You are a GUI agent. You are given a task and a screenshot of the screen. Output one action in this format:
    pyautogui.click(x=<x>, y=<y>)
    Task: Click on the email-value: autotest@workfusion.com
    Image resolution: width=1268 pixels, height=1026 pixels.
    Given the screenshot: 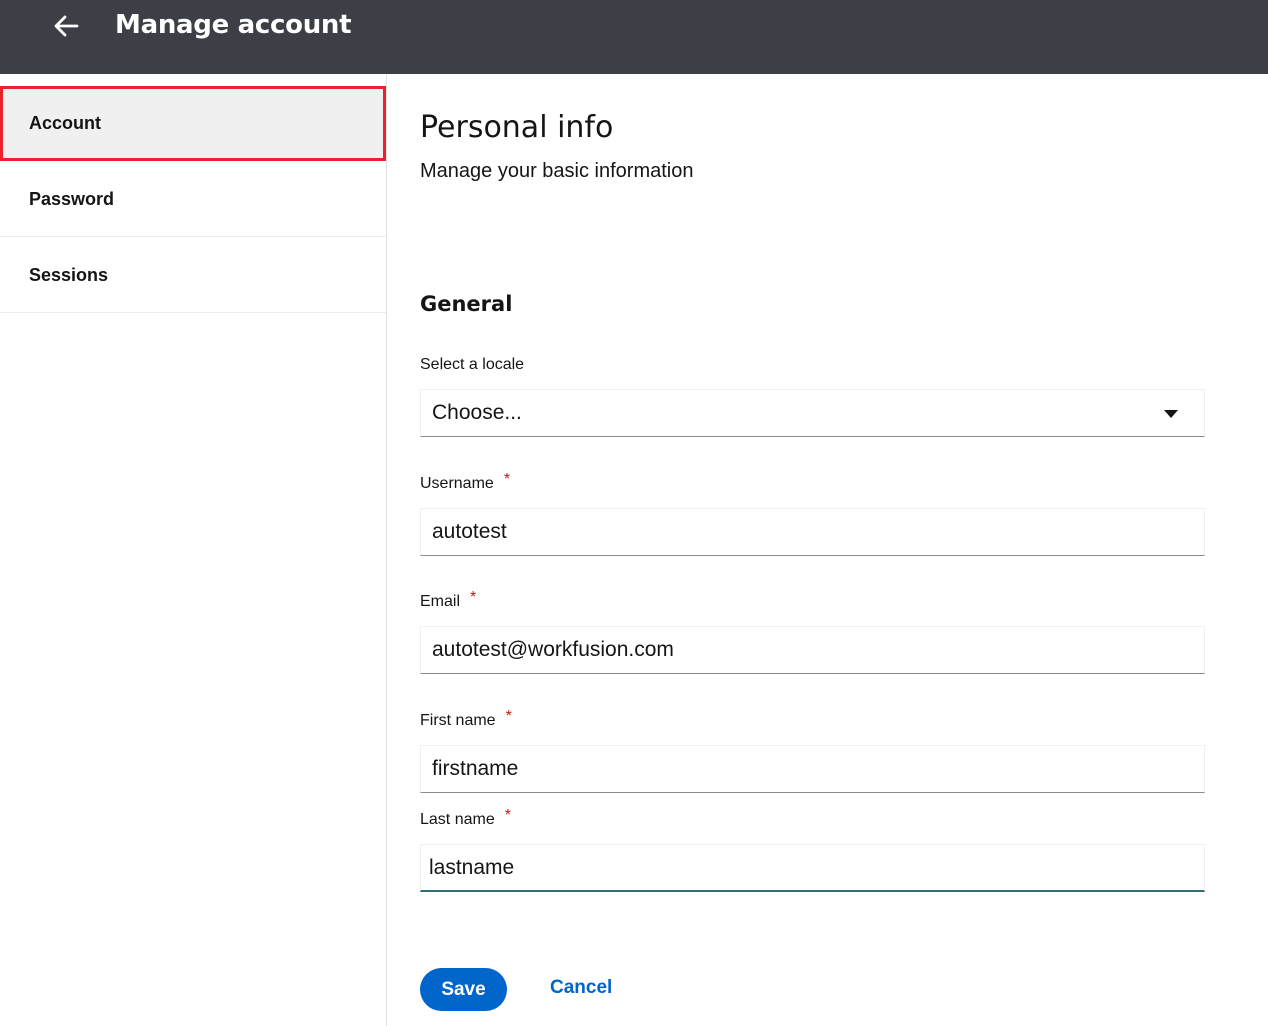 What is the action you would take?
    pyautogui.click(x=553, y=649)
    